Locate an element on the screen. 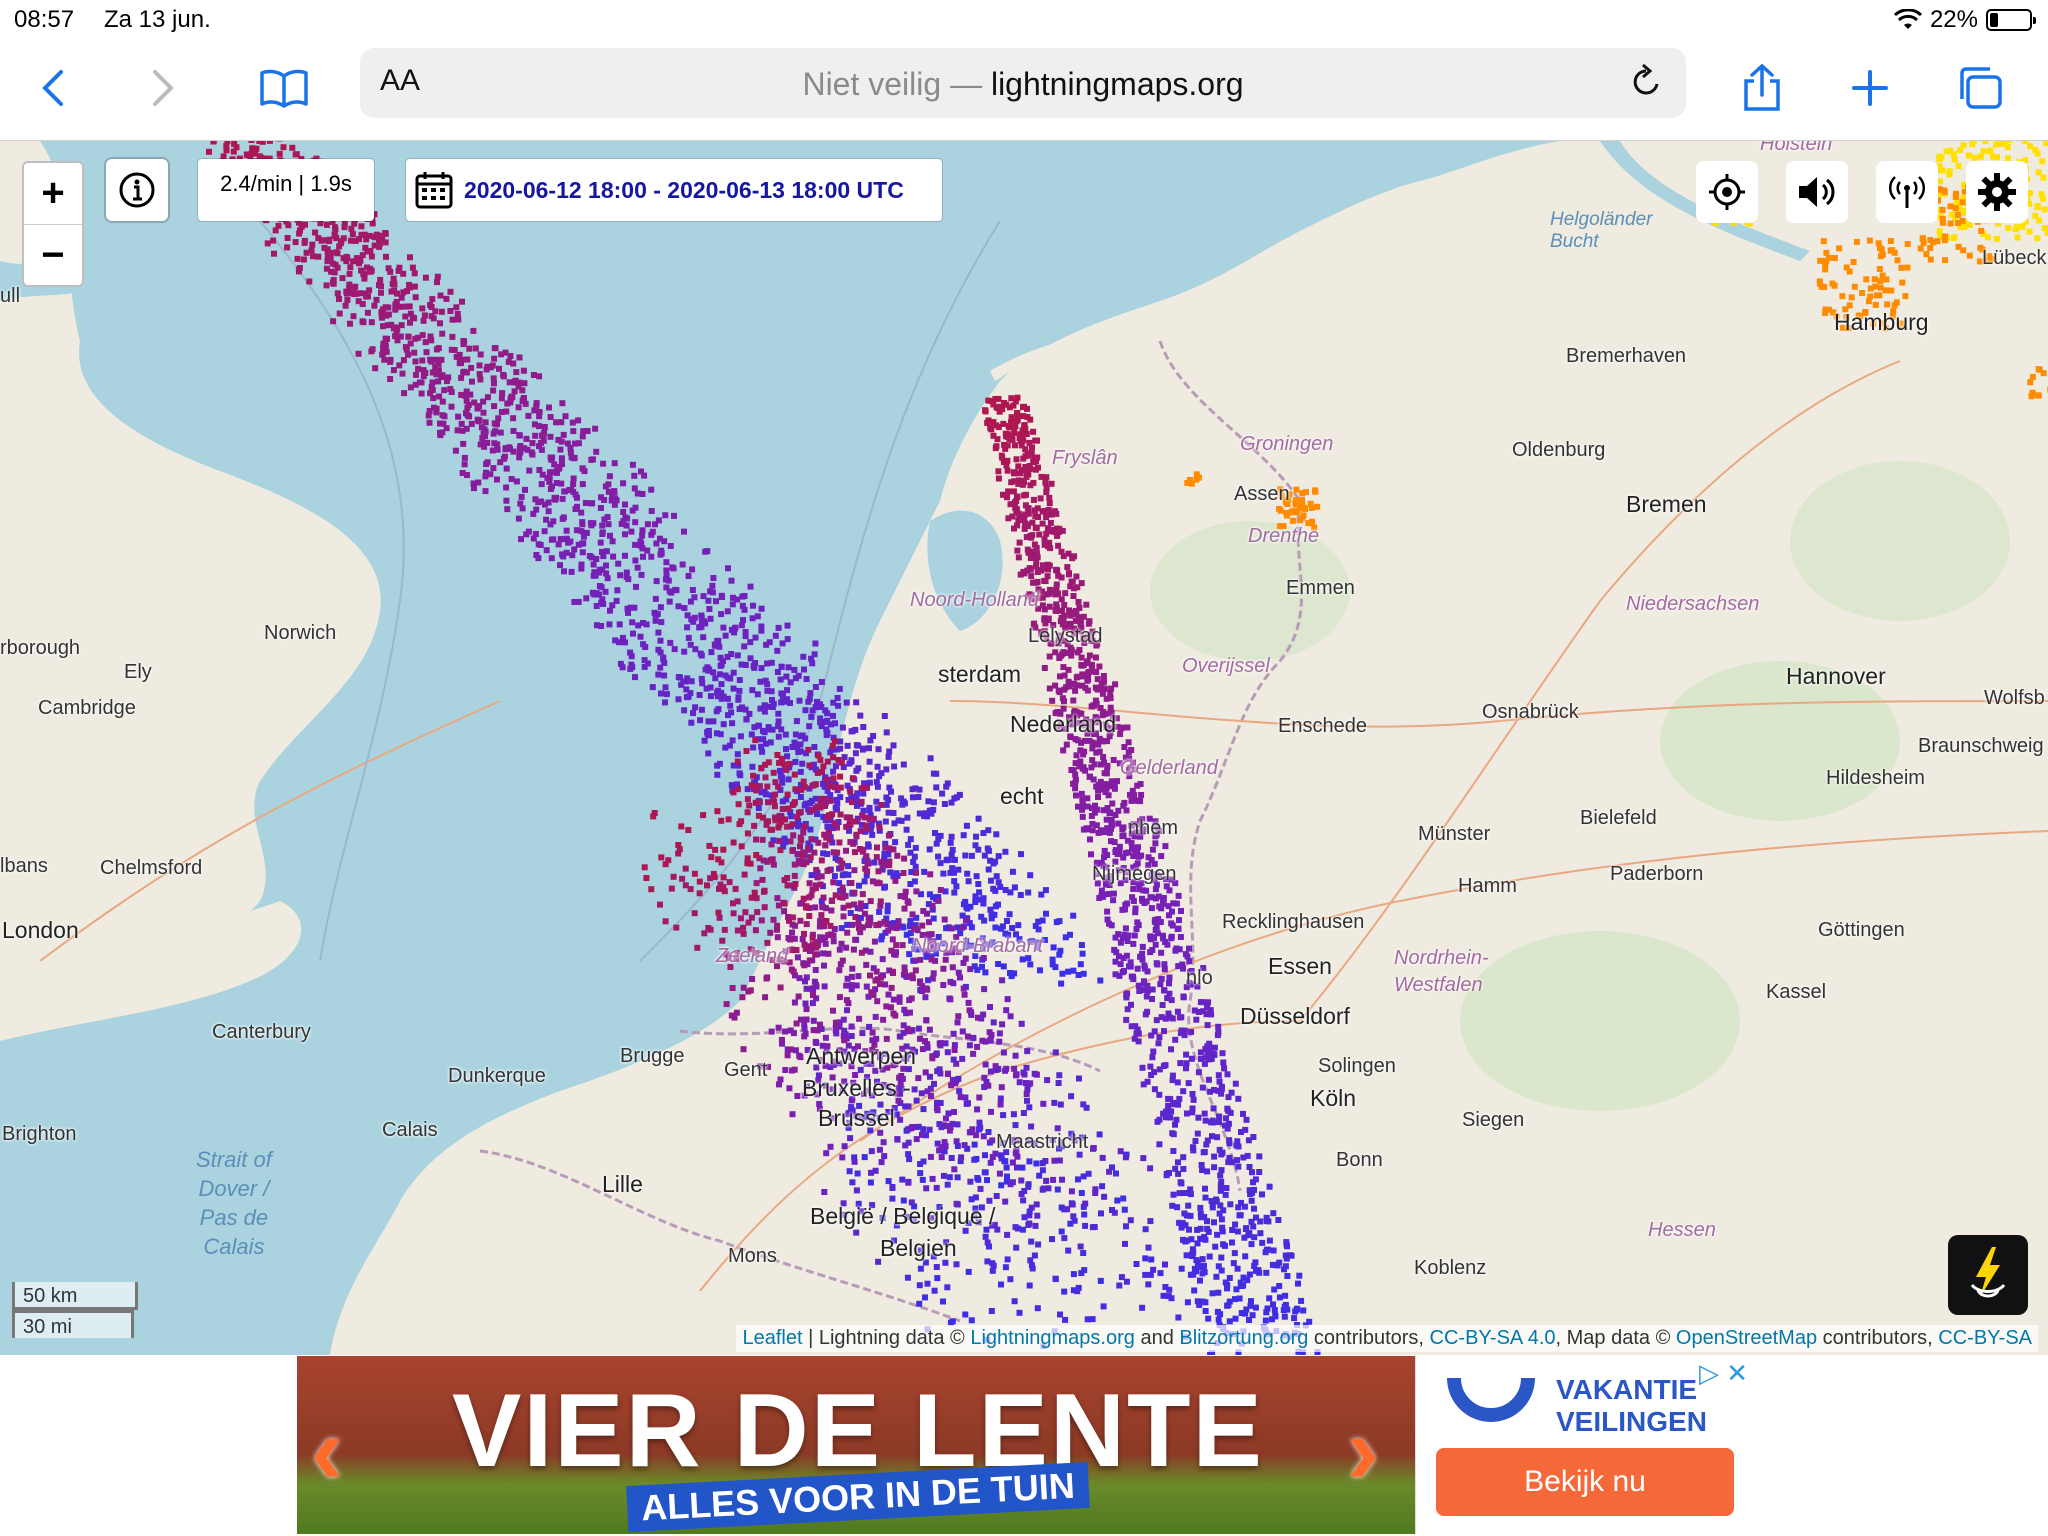 The width and height of the screenshot is (2048, 1536). back-button is located at coordinates (54, 88).